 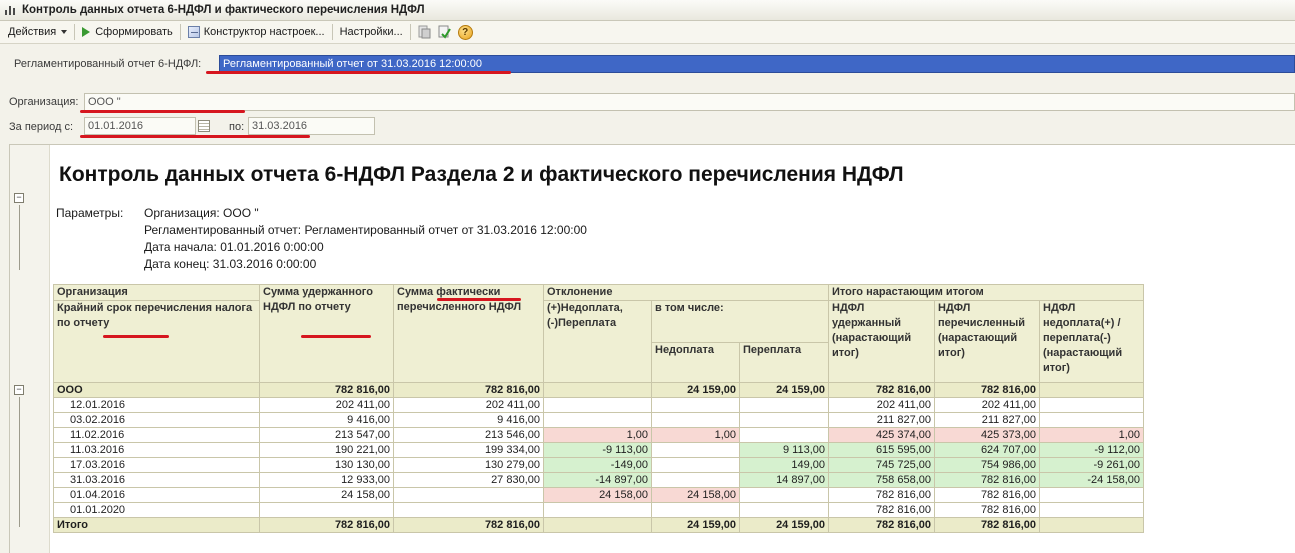 What do you see at coordinates (468, 450) in the screenshot?
I see `cell-paid: 199 334,00` at bounding box center [468, 450].